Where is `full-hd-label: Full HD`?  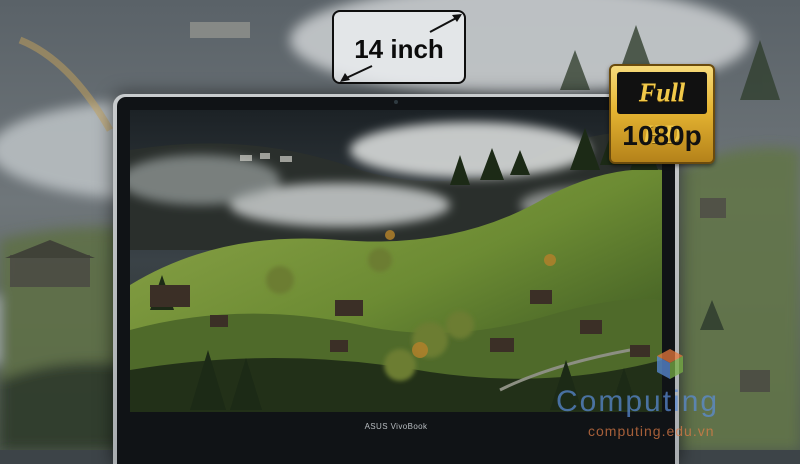 full-hd-label: Full HD is located at coordinates (662, 110).